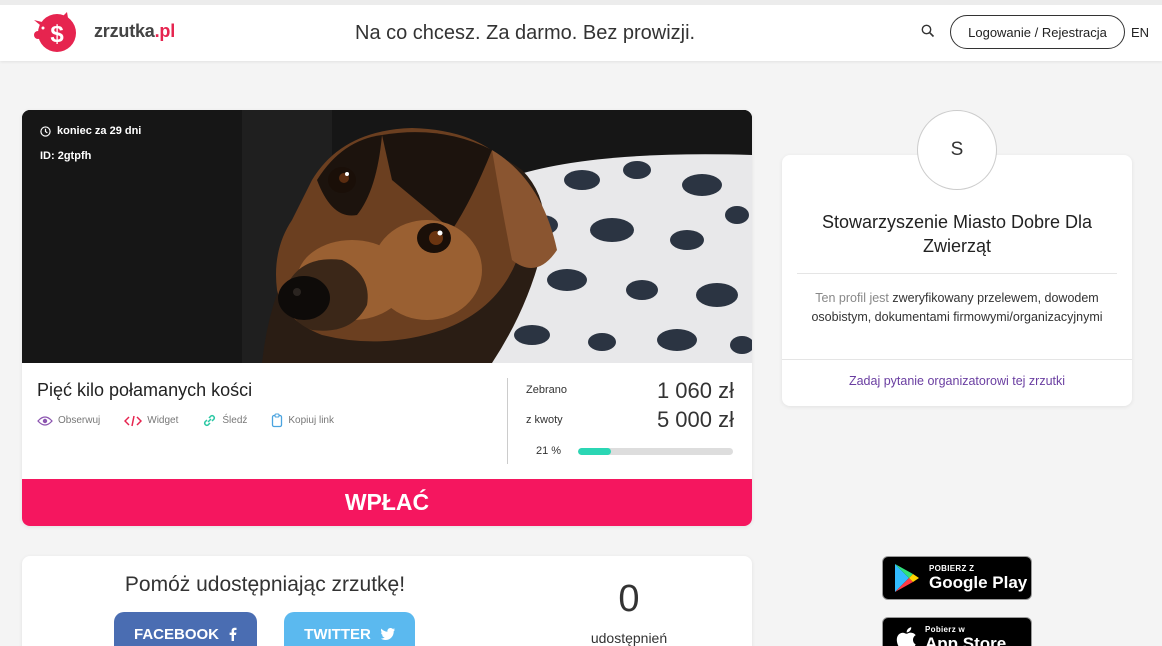 The width and height of the screenshot is (1162, 646). I want to click on app-store-text: Pobierz w App Store, so click(965, 635).